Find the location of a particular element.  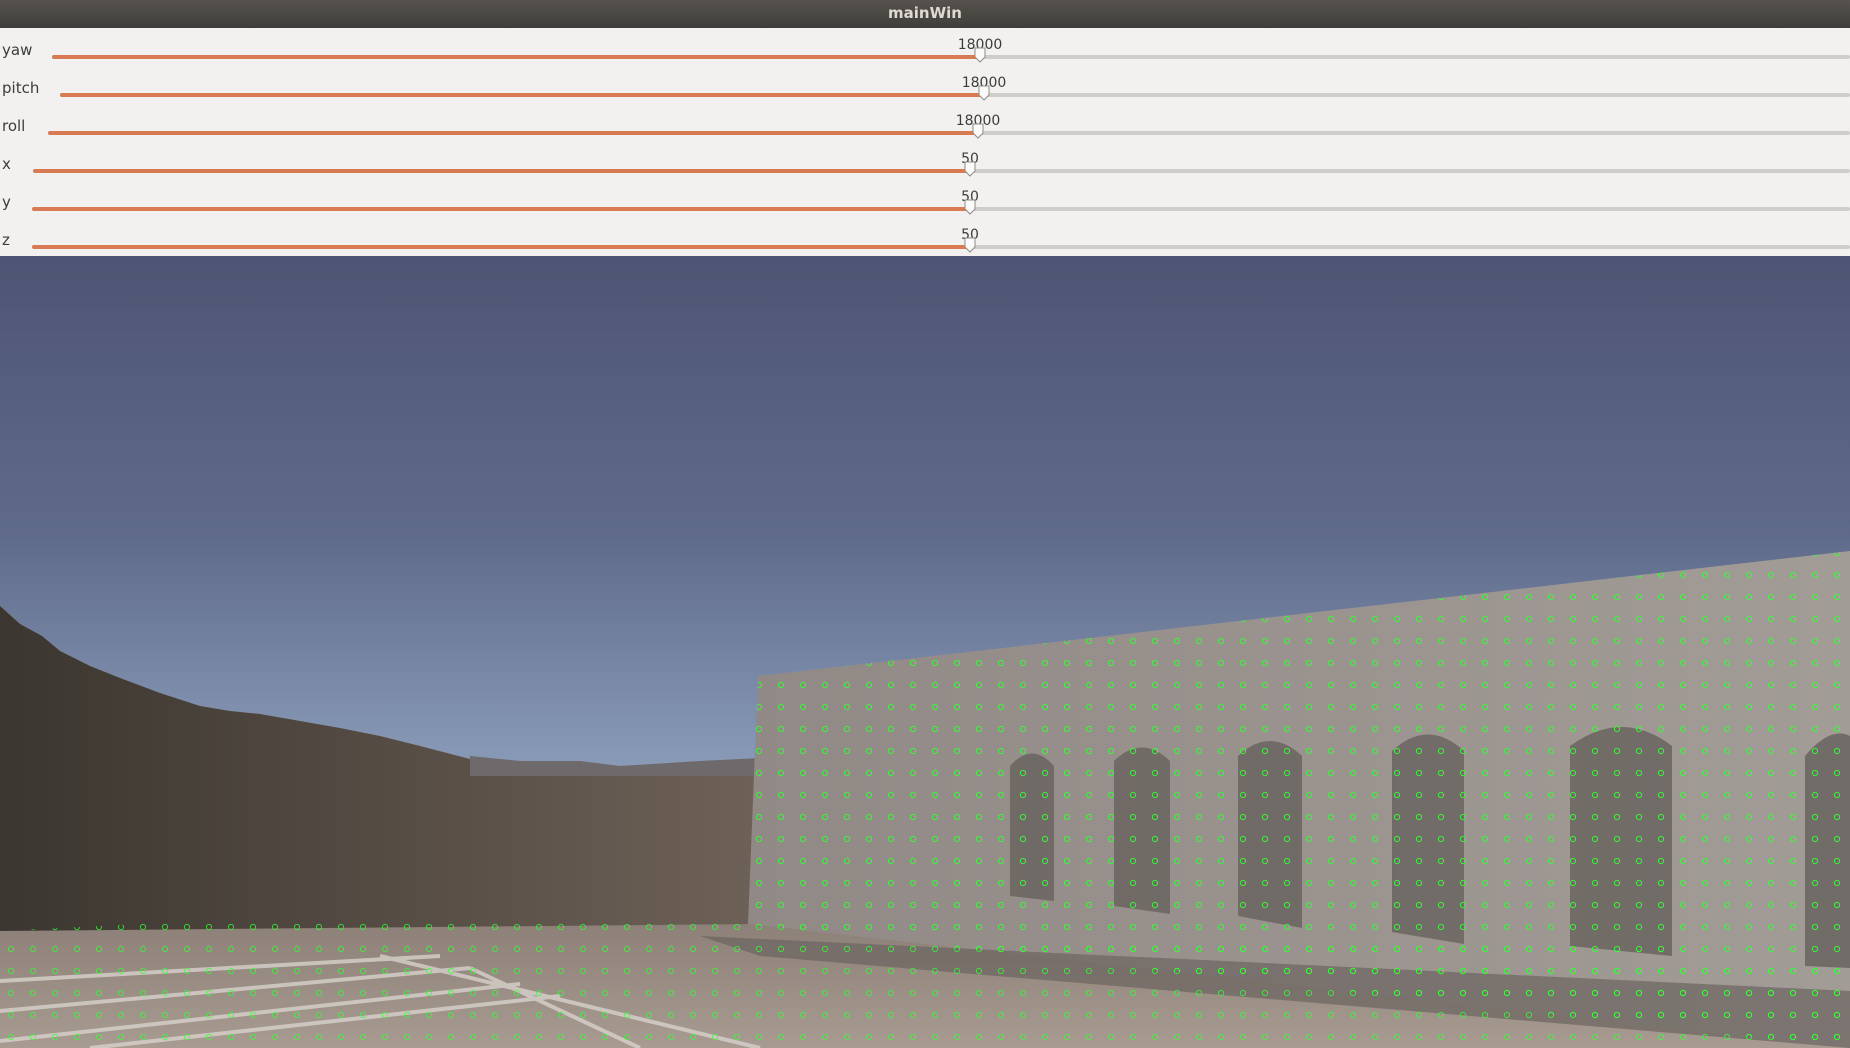

slider-fill-roll is located at coordinates (513, 133).